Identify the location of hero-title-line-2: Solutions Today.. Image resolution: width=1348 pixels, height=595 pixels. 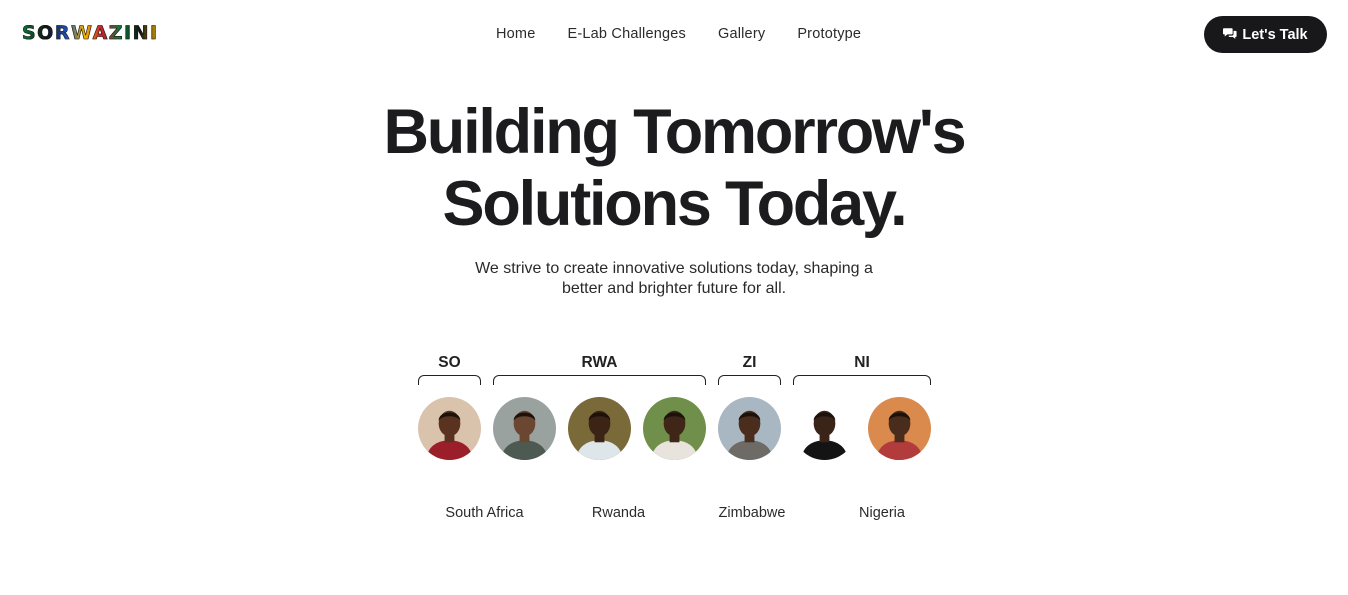
(675, 204).